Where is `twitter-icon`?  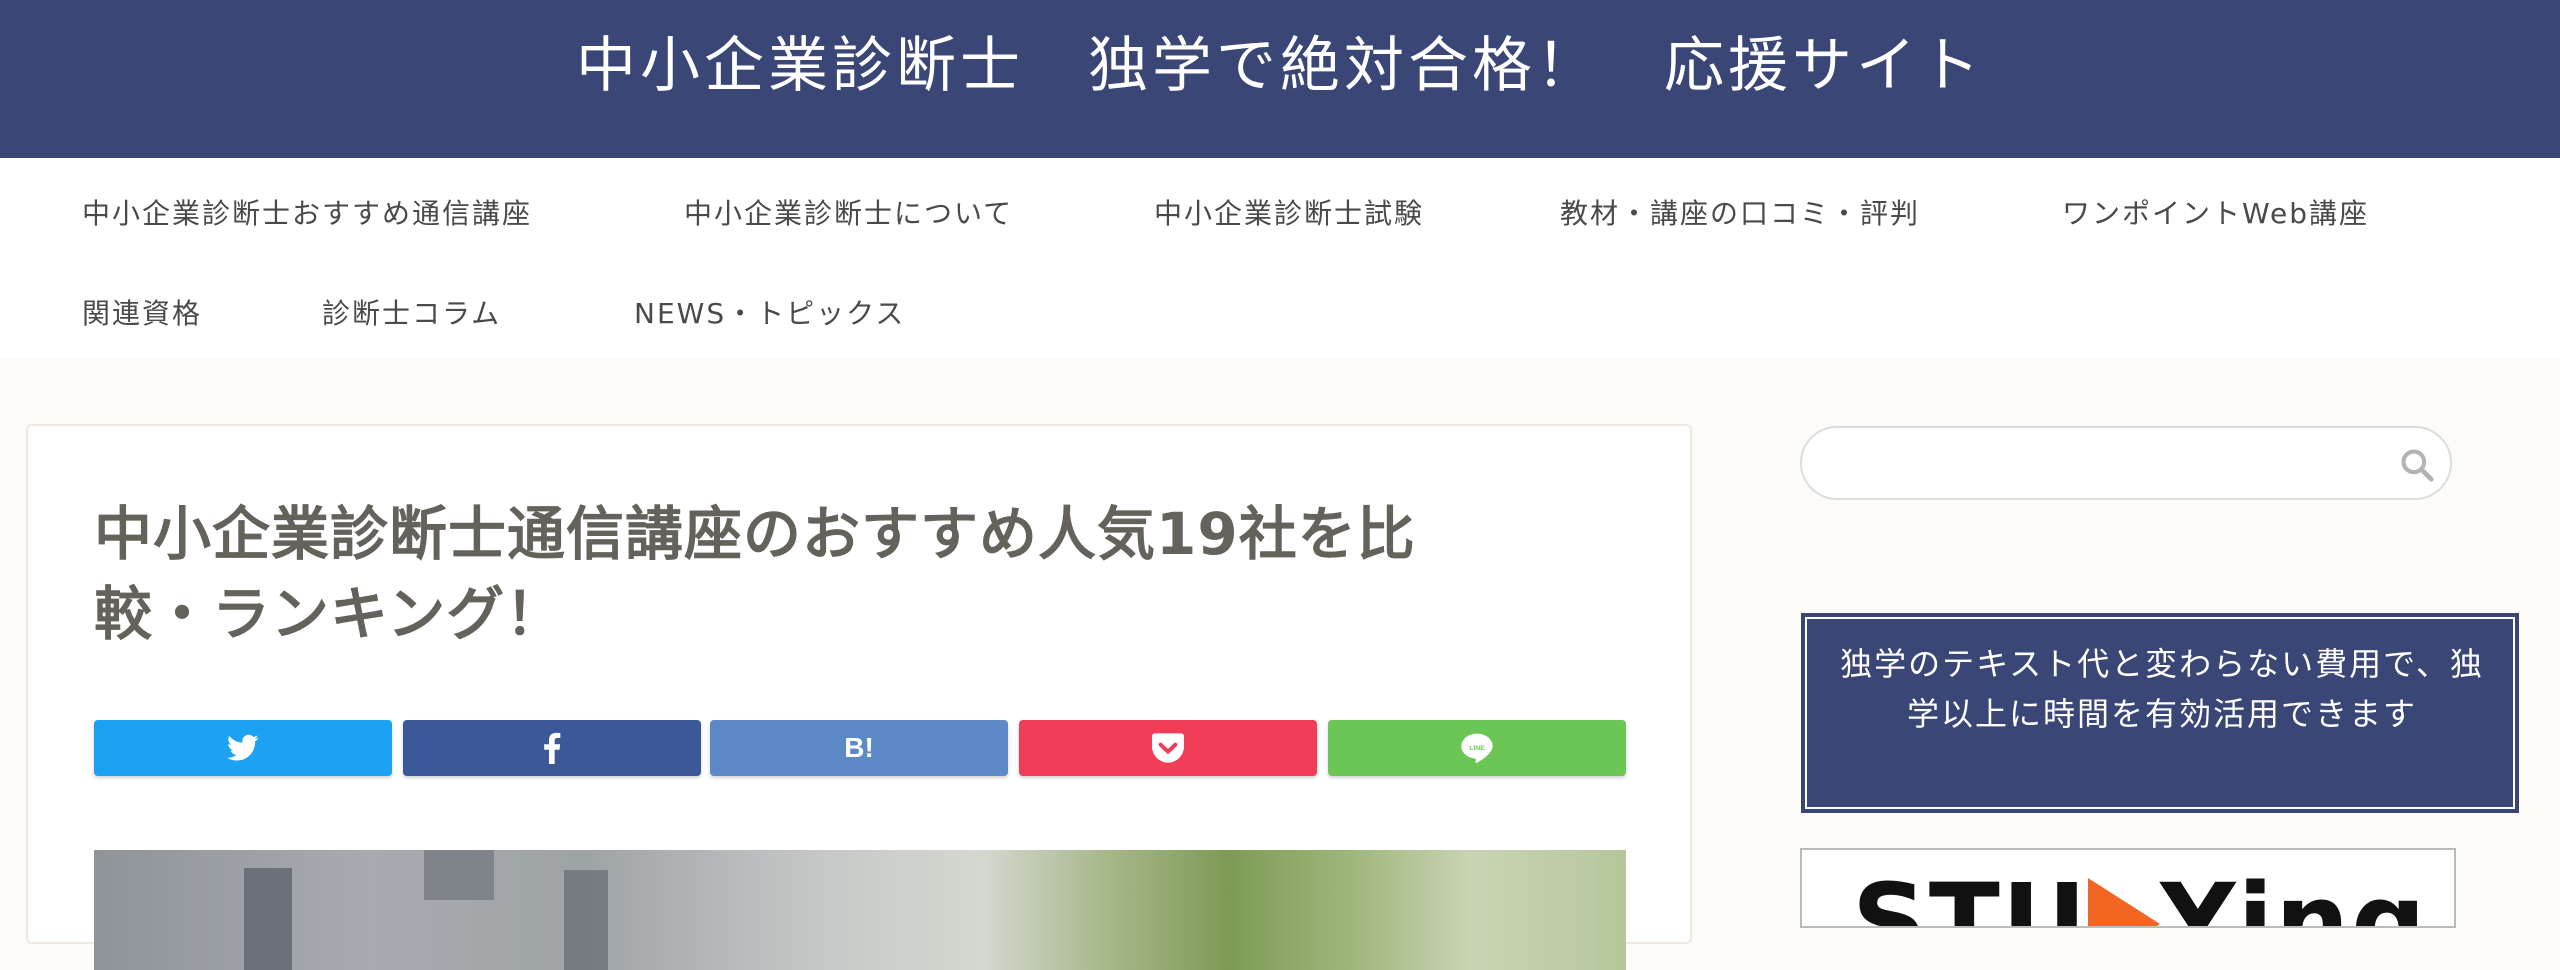 twitter-icon is located at coordinates (243, 747).